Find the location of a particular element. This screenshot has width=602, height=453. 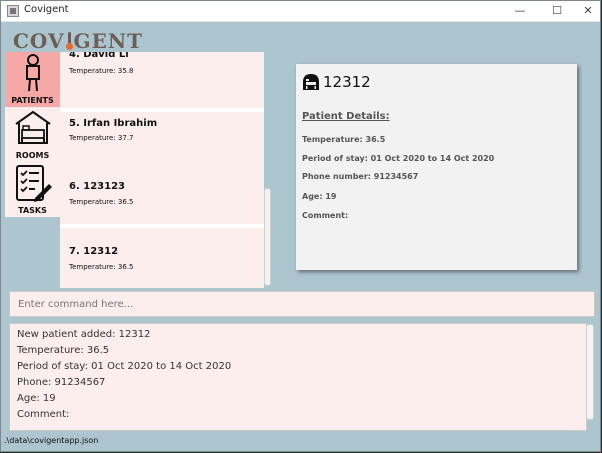

detail-age: Age: 19 is located at coordinates (319, 196).